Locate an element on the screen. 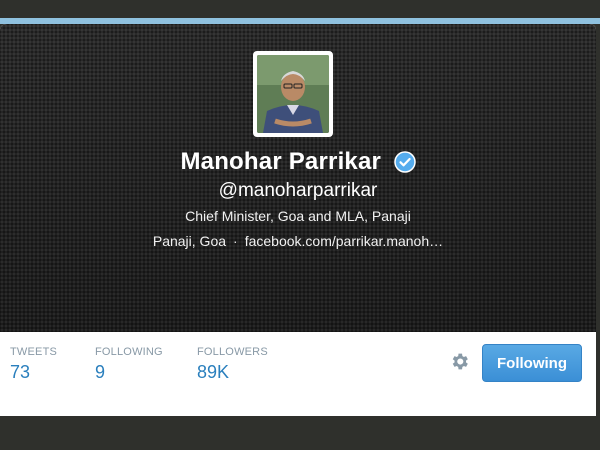 This screenshot has height=450, width=600. stat-followers: FOLLOWERS 89K is located at coordinates (232, 364).